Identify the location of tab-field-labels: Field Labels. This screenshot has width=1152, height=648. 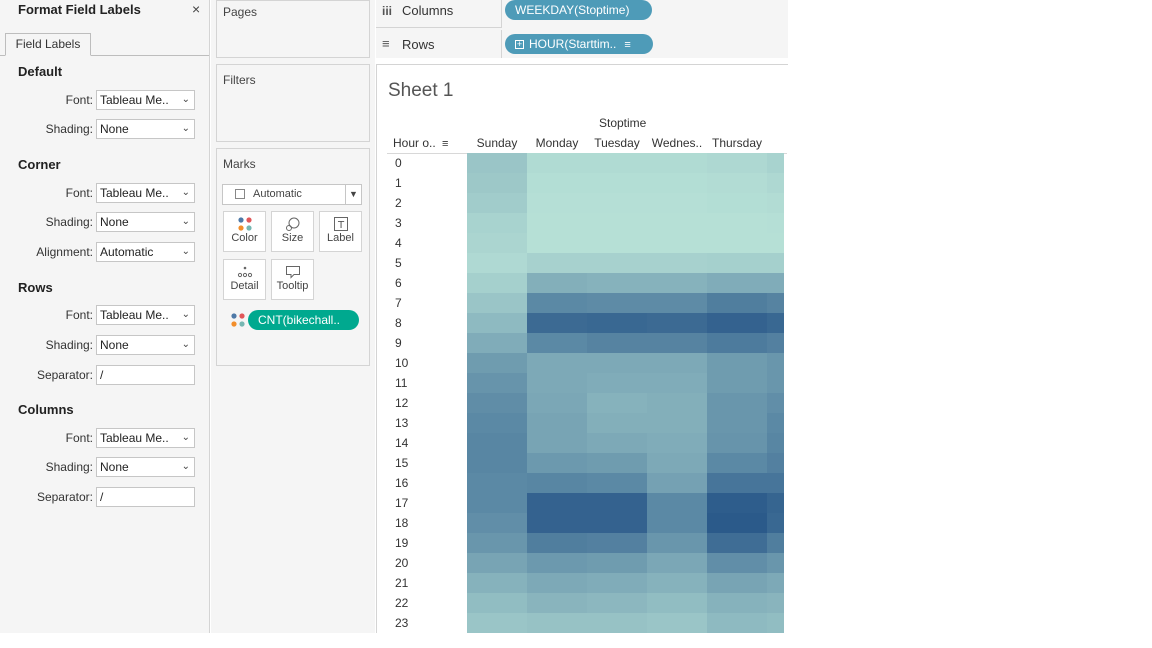
(48, 44).